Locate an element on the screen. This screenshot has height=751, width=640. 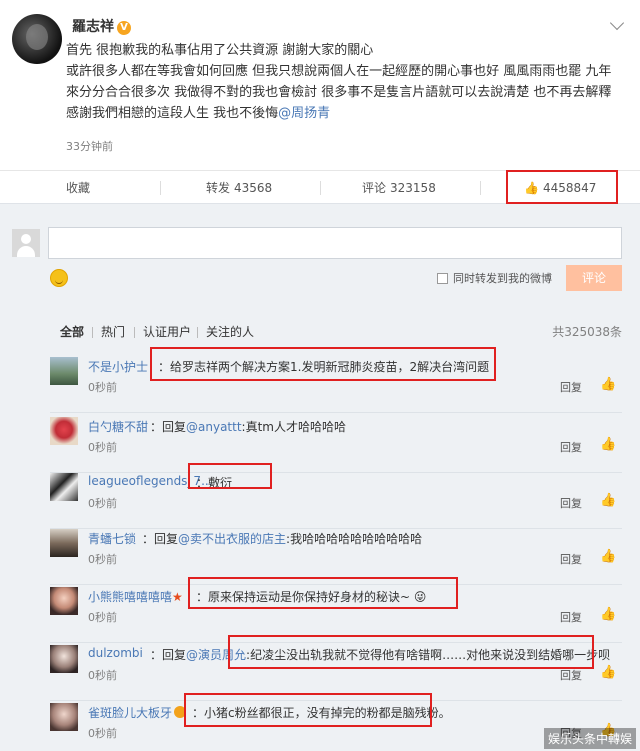
tab-hot: 热门 is located at coordinates (113, 332).